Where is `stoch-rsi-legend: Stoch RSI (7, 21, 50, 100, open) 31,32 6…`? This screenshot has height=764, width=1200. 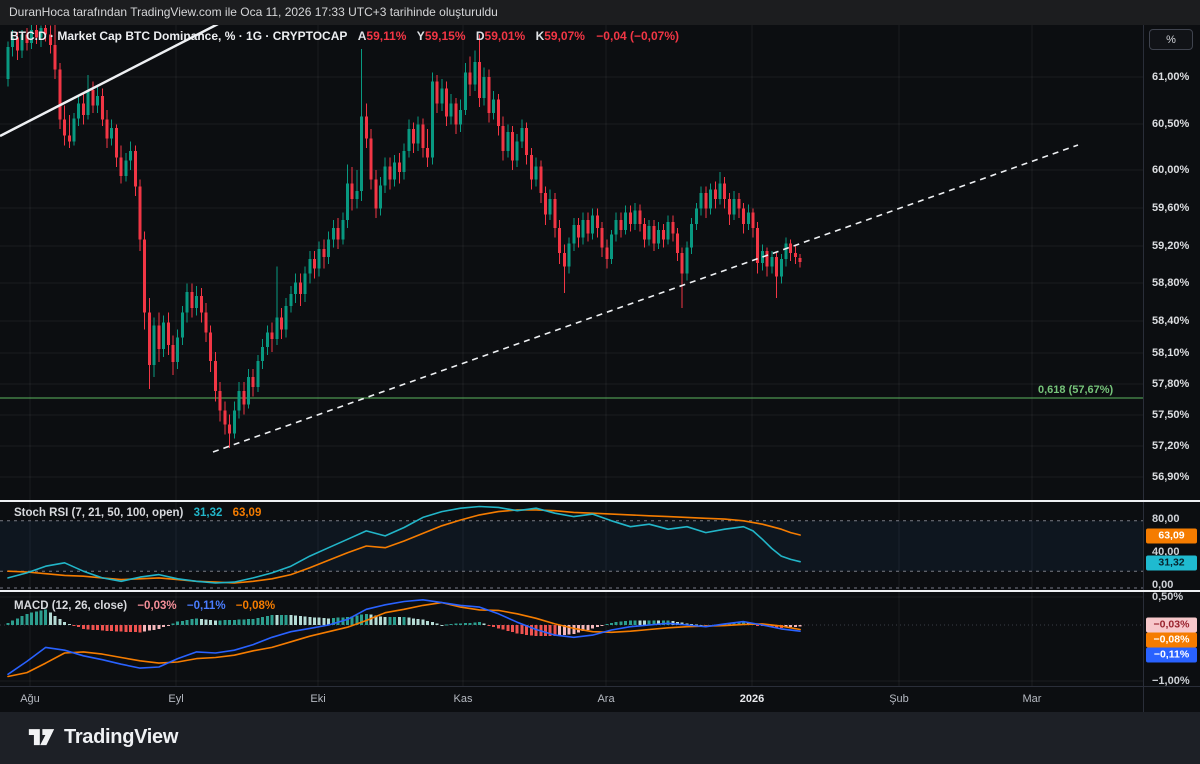
stoch-rsi-legend: Stoch RSI (7, 21, 50, 100, open) 31,32 6… is located at coordinates (137, 513).